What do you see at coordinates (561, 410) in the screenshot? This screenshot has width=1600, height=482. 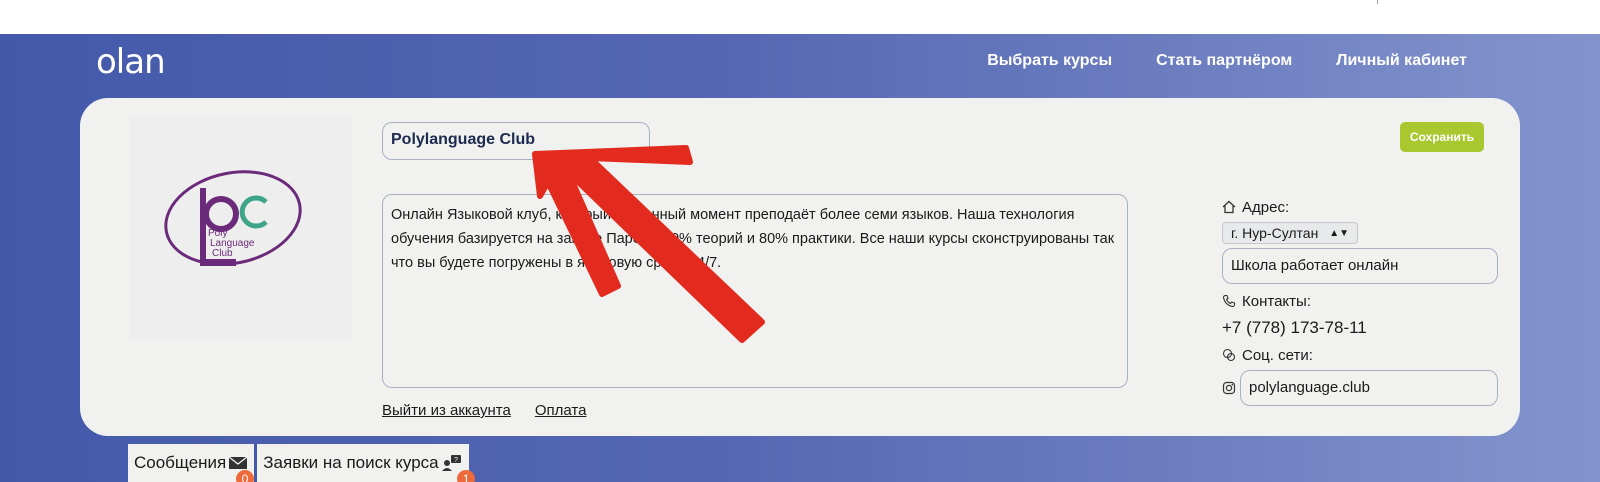 I see `payment-link: Оплата` at bounding box center [561, 410].